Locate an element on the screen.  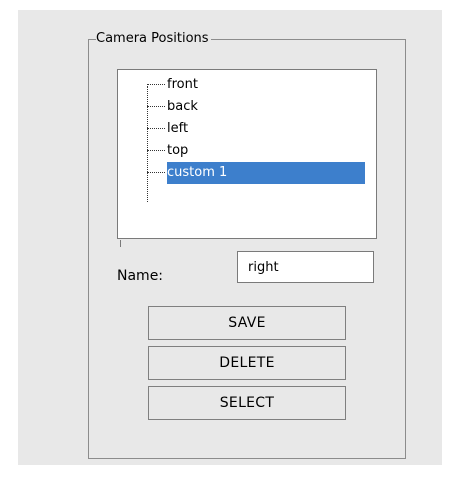
tree-item-back: back is located at coordinates (256, 107).